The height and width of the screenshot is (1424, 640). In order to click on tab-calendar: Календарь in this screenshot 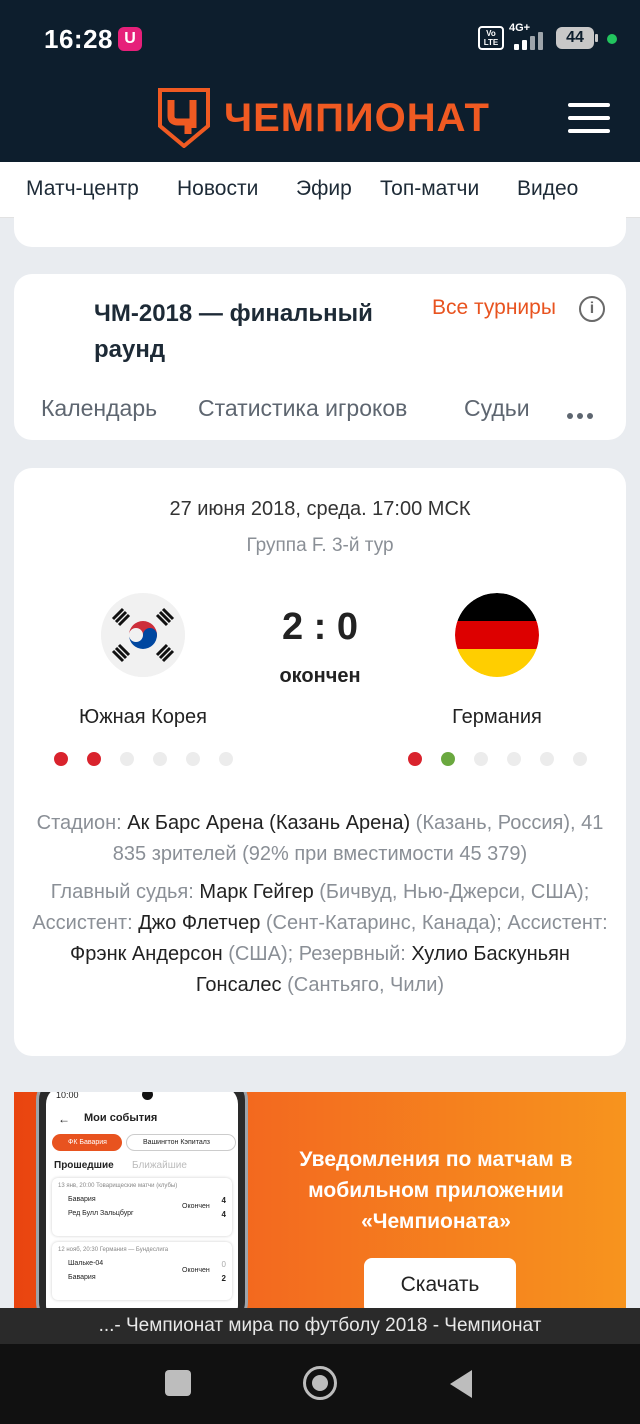, I will do `click(99, 408)`.